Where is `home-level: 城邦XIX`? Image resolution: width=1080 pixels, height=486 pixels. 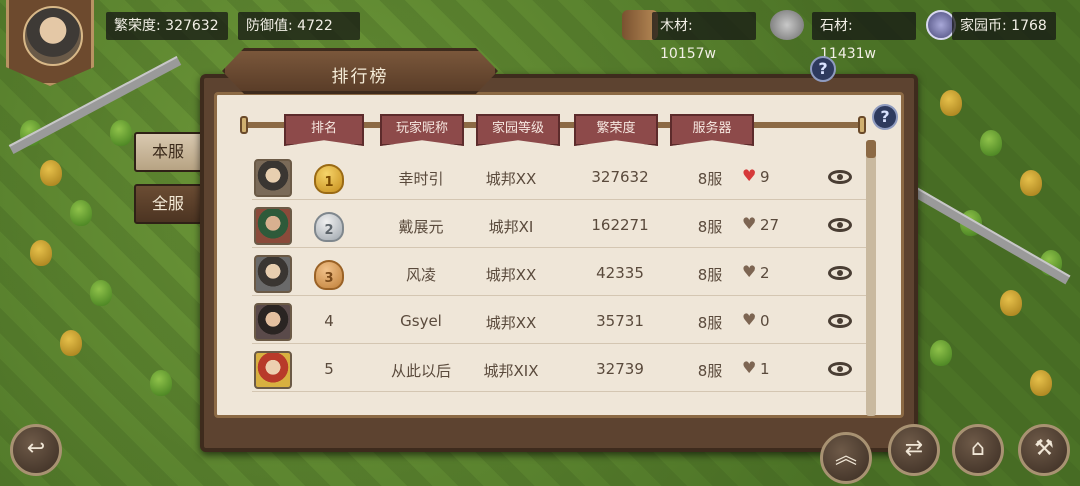 home-level: 城邦XIX is located at coordinates (511, 371).